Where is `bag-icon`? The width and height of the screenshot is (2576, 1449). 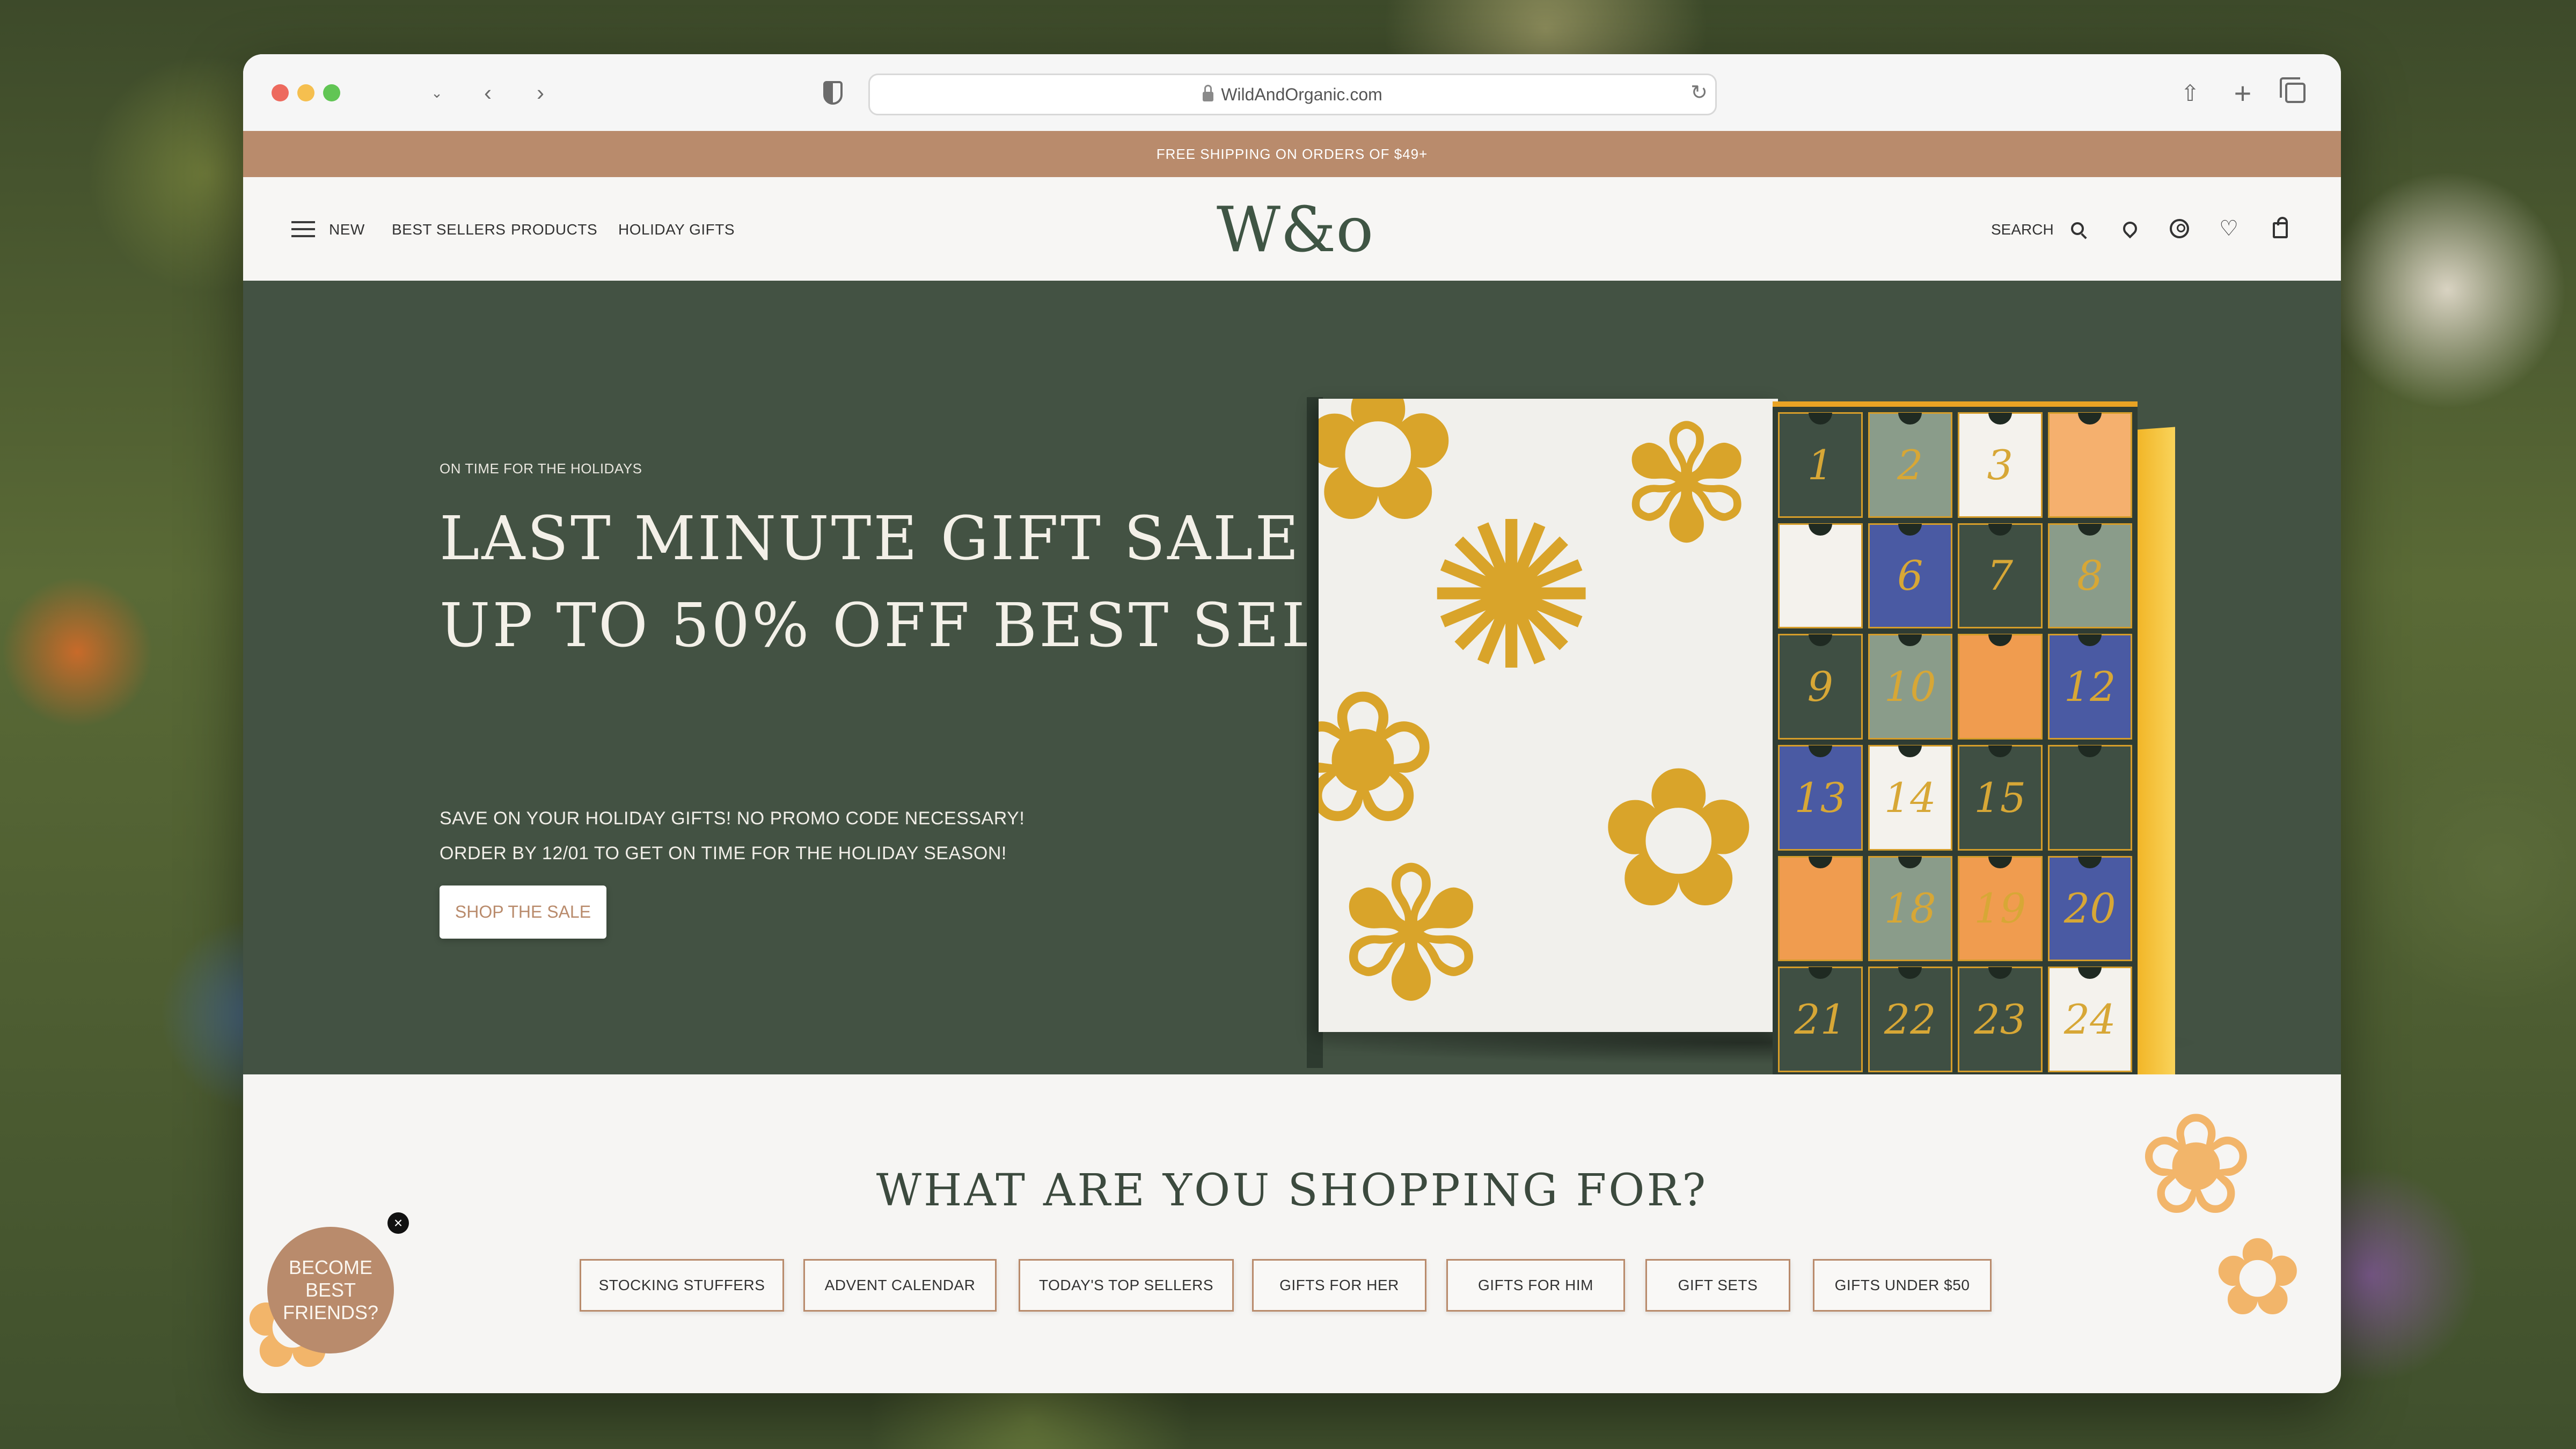
bag-icon is located at coordinates (2280, 228).